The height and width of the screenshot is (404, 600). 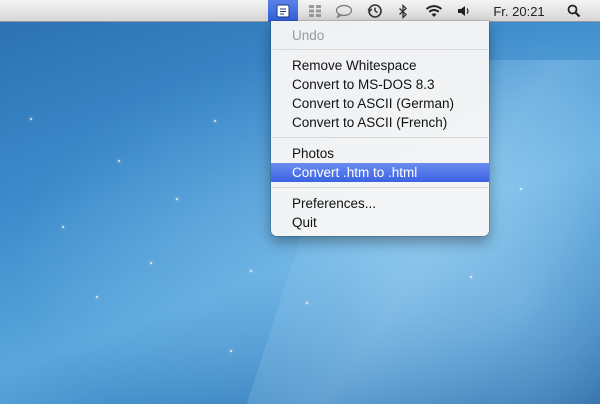 What do you see at coordinates (380, 222) in the screenshot?
I see `menu-item-quit: Quit` at bounding box center [380, 222].